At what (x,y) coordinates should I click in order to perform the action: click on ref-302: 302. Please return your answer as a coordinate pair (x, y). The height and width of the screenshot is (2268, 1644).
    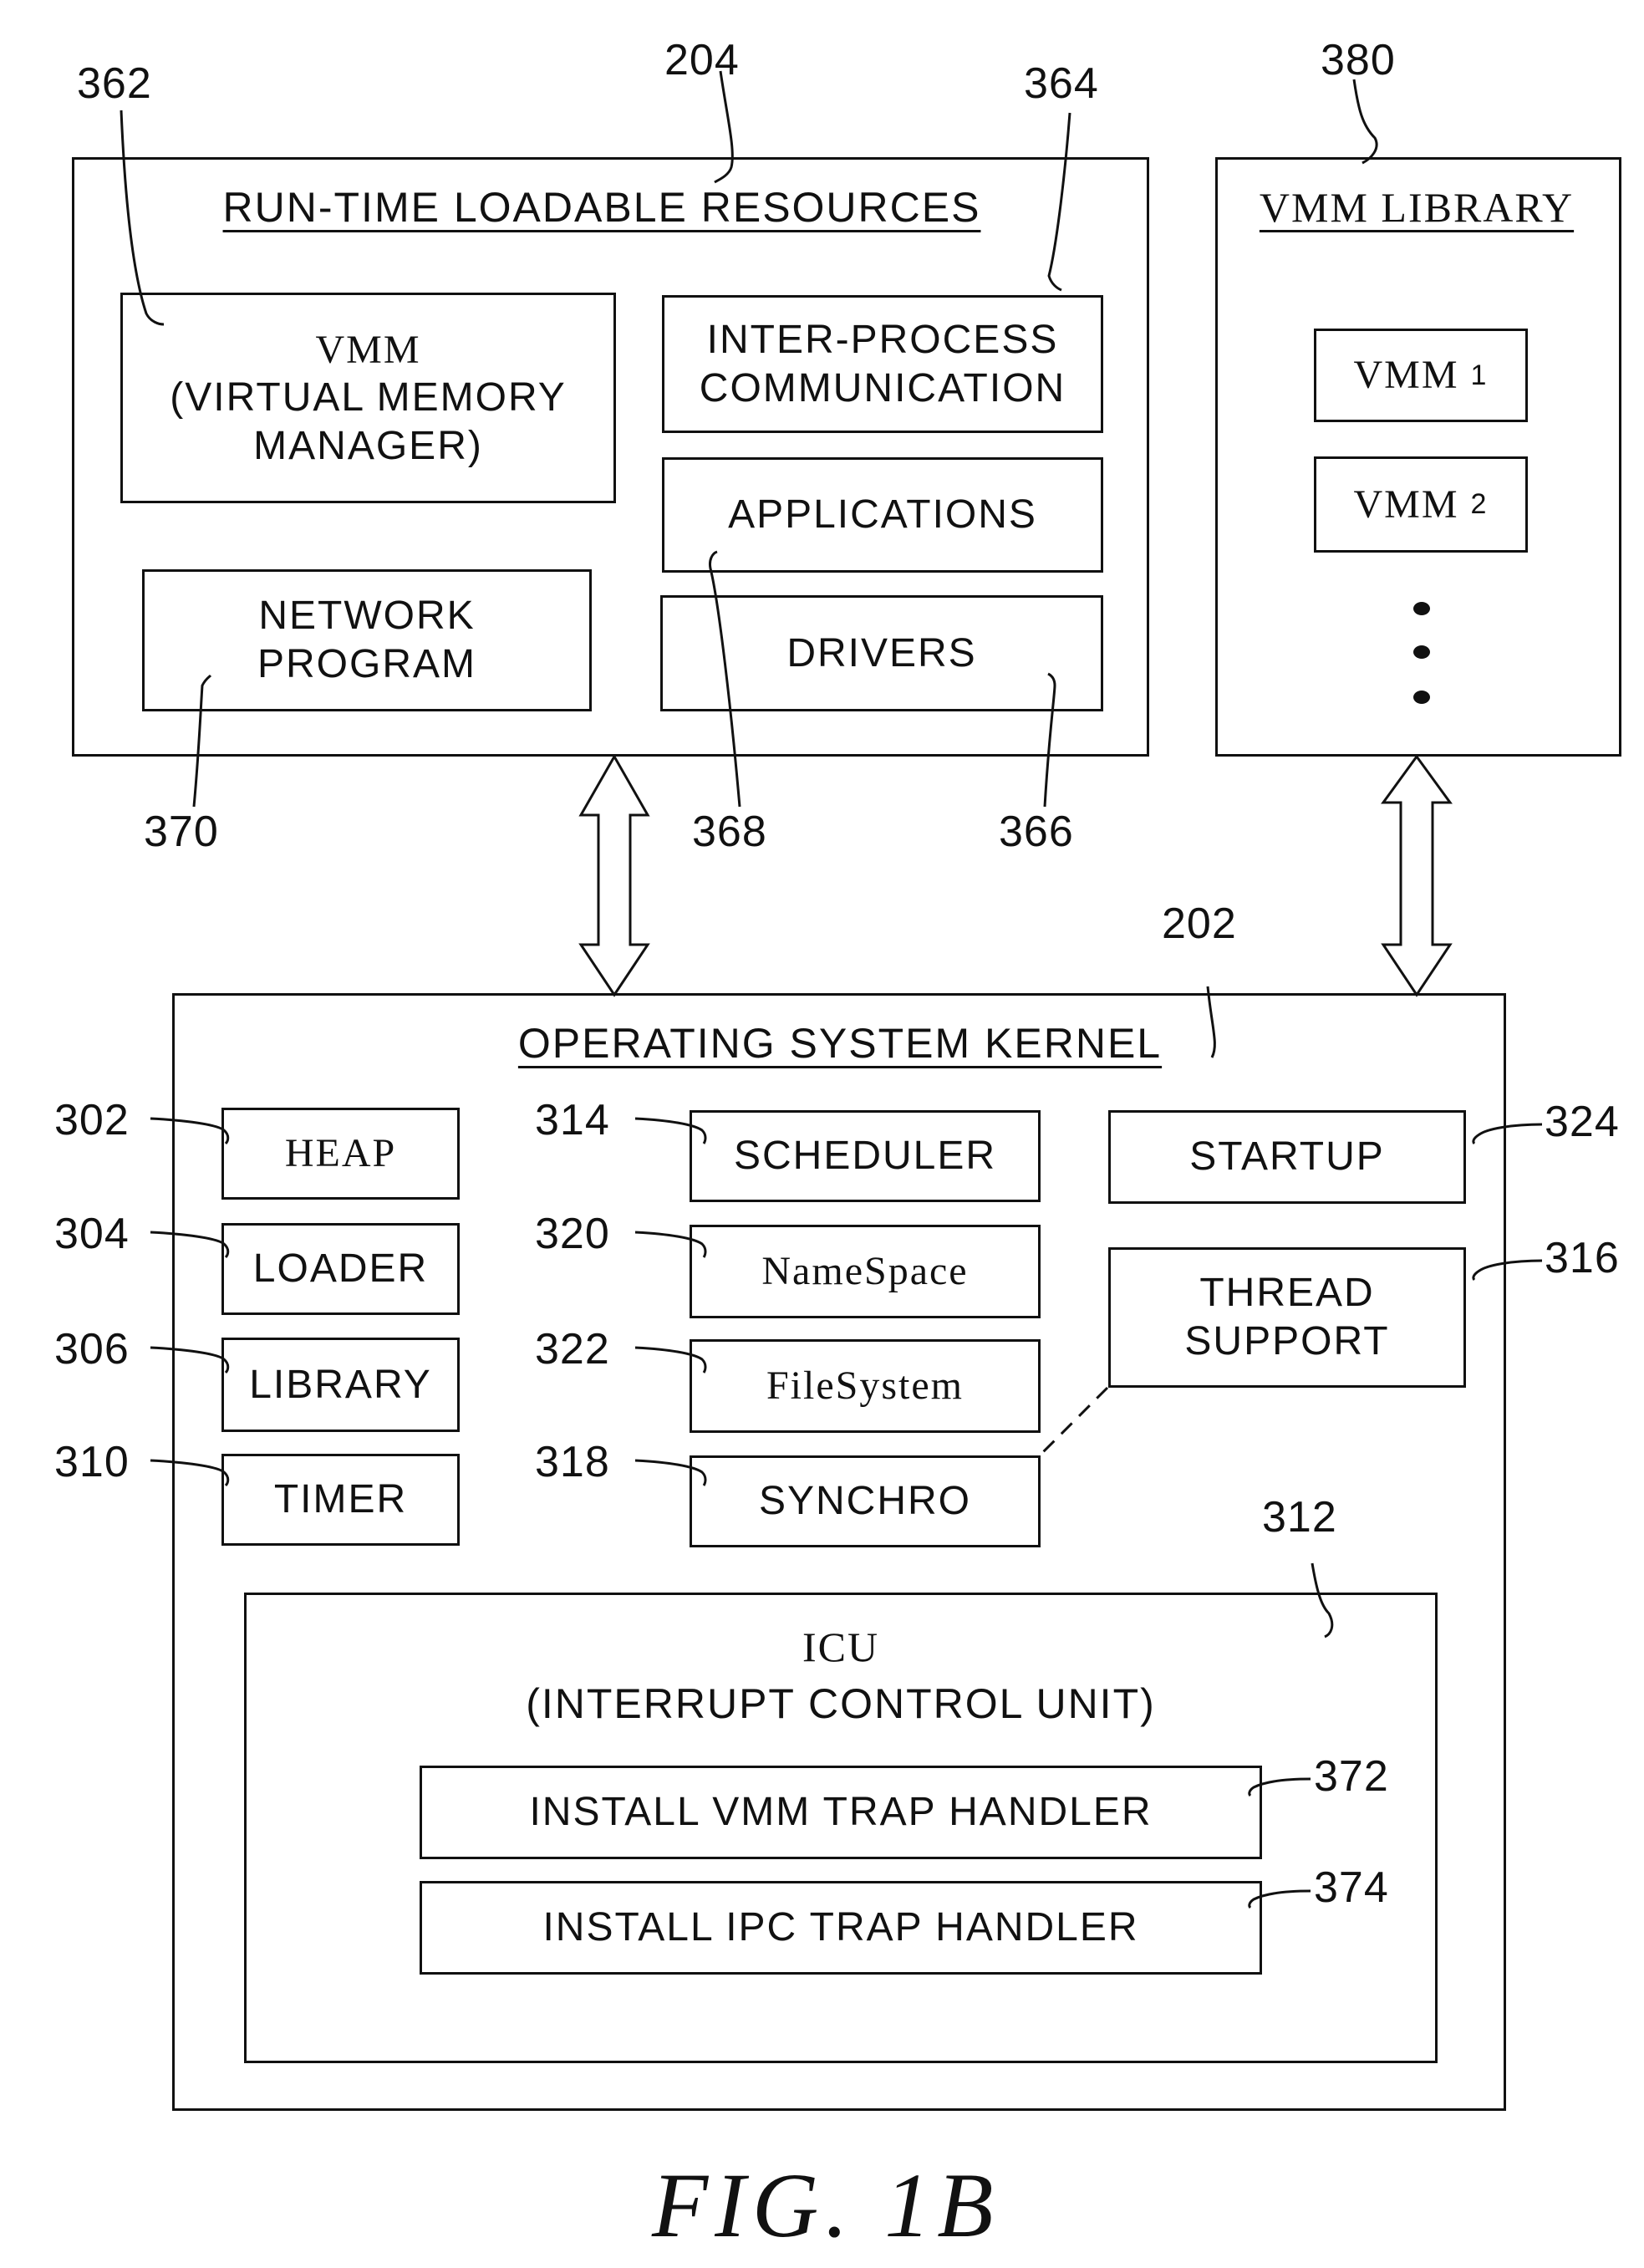
    Looking at the image, I should click on (92, 1120).